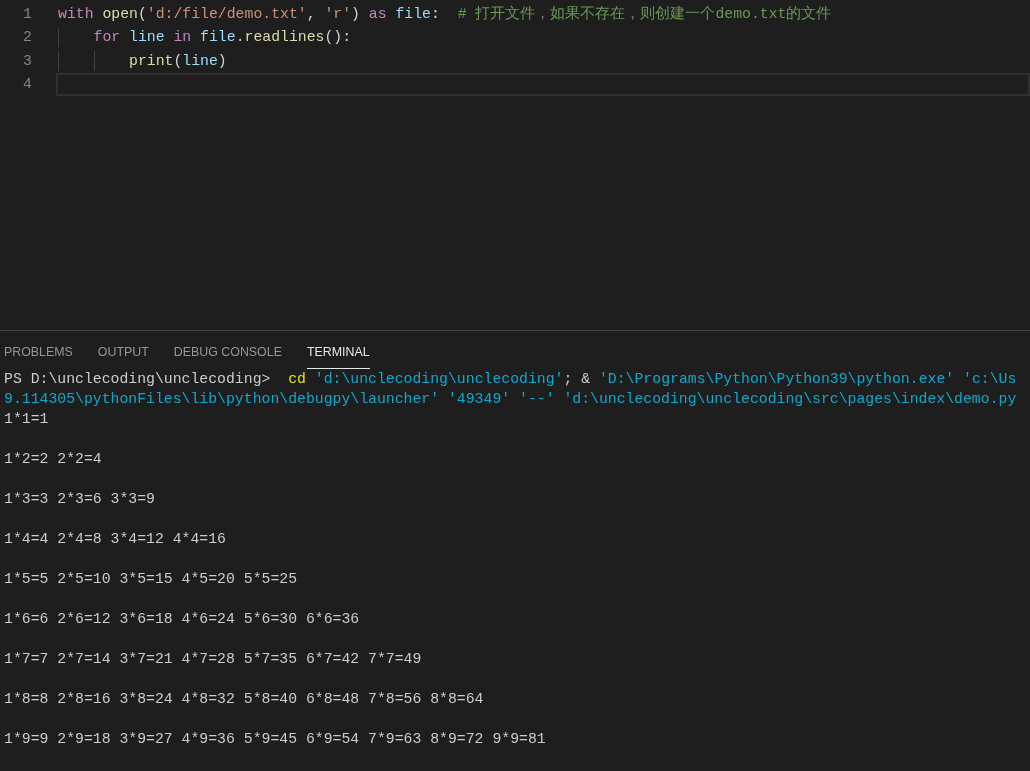 This screenshot has width=1030, height=771. What do you see at coordinates (26, 419) in the screenshot?
I see `output-text: 1*1=1` at bounding box center [26, 419].